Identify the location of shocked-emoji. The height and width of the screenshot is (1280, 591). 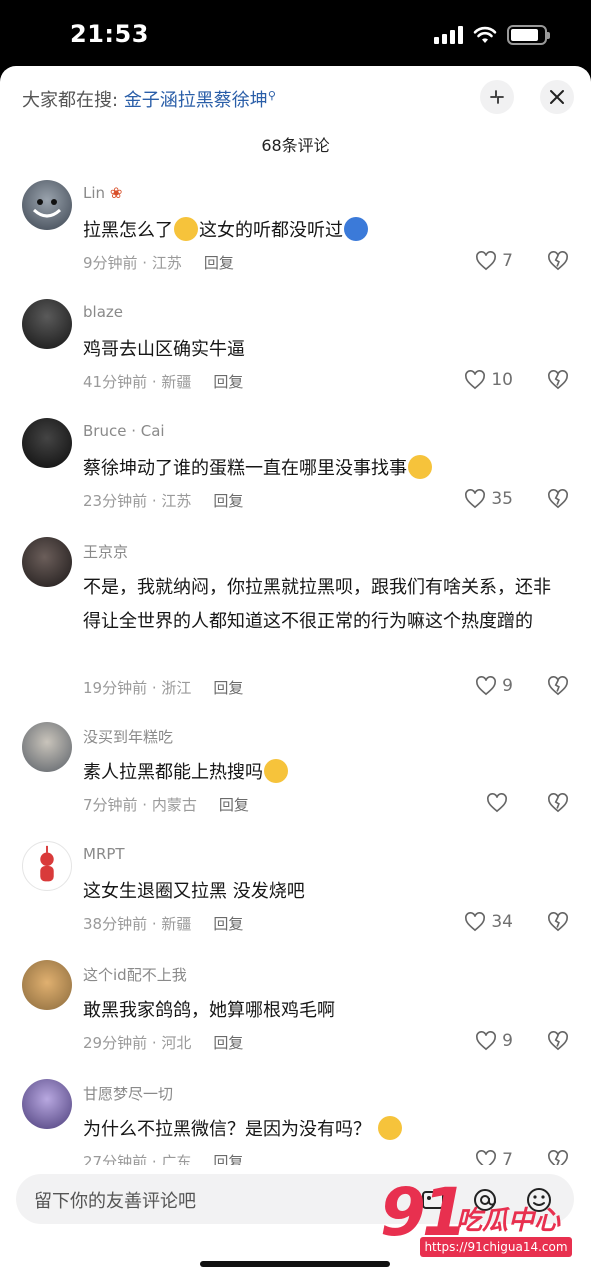
(356, 229).